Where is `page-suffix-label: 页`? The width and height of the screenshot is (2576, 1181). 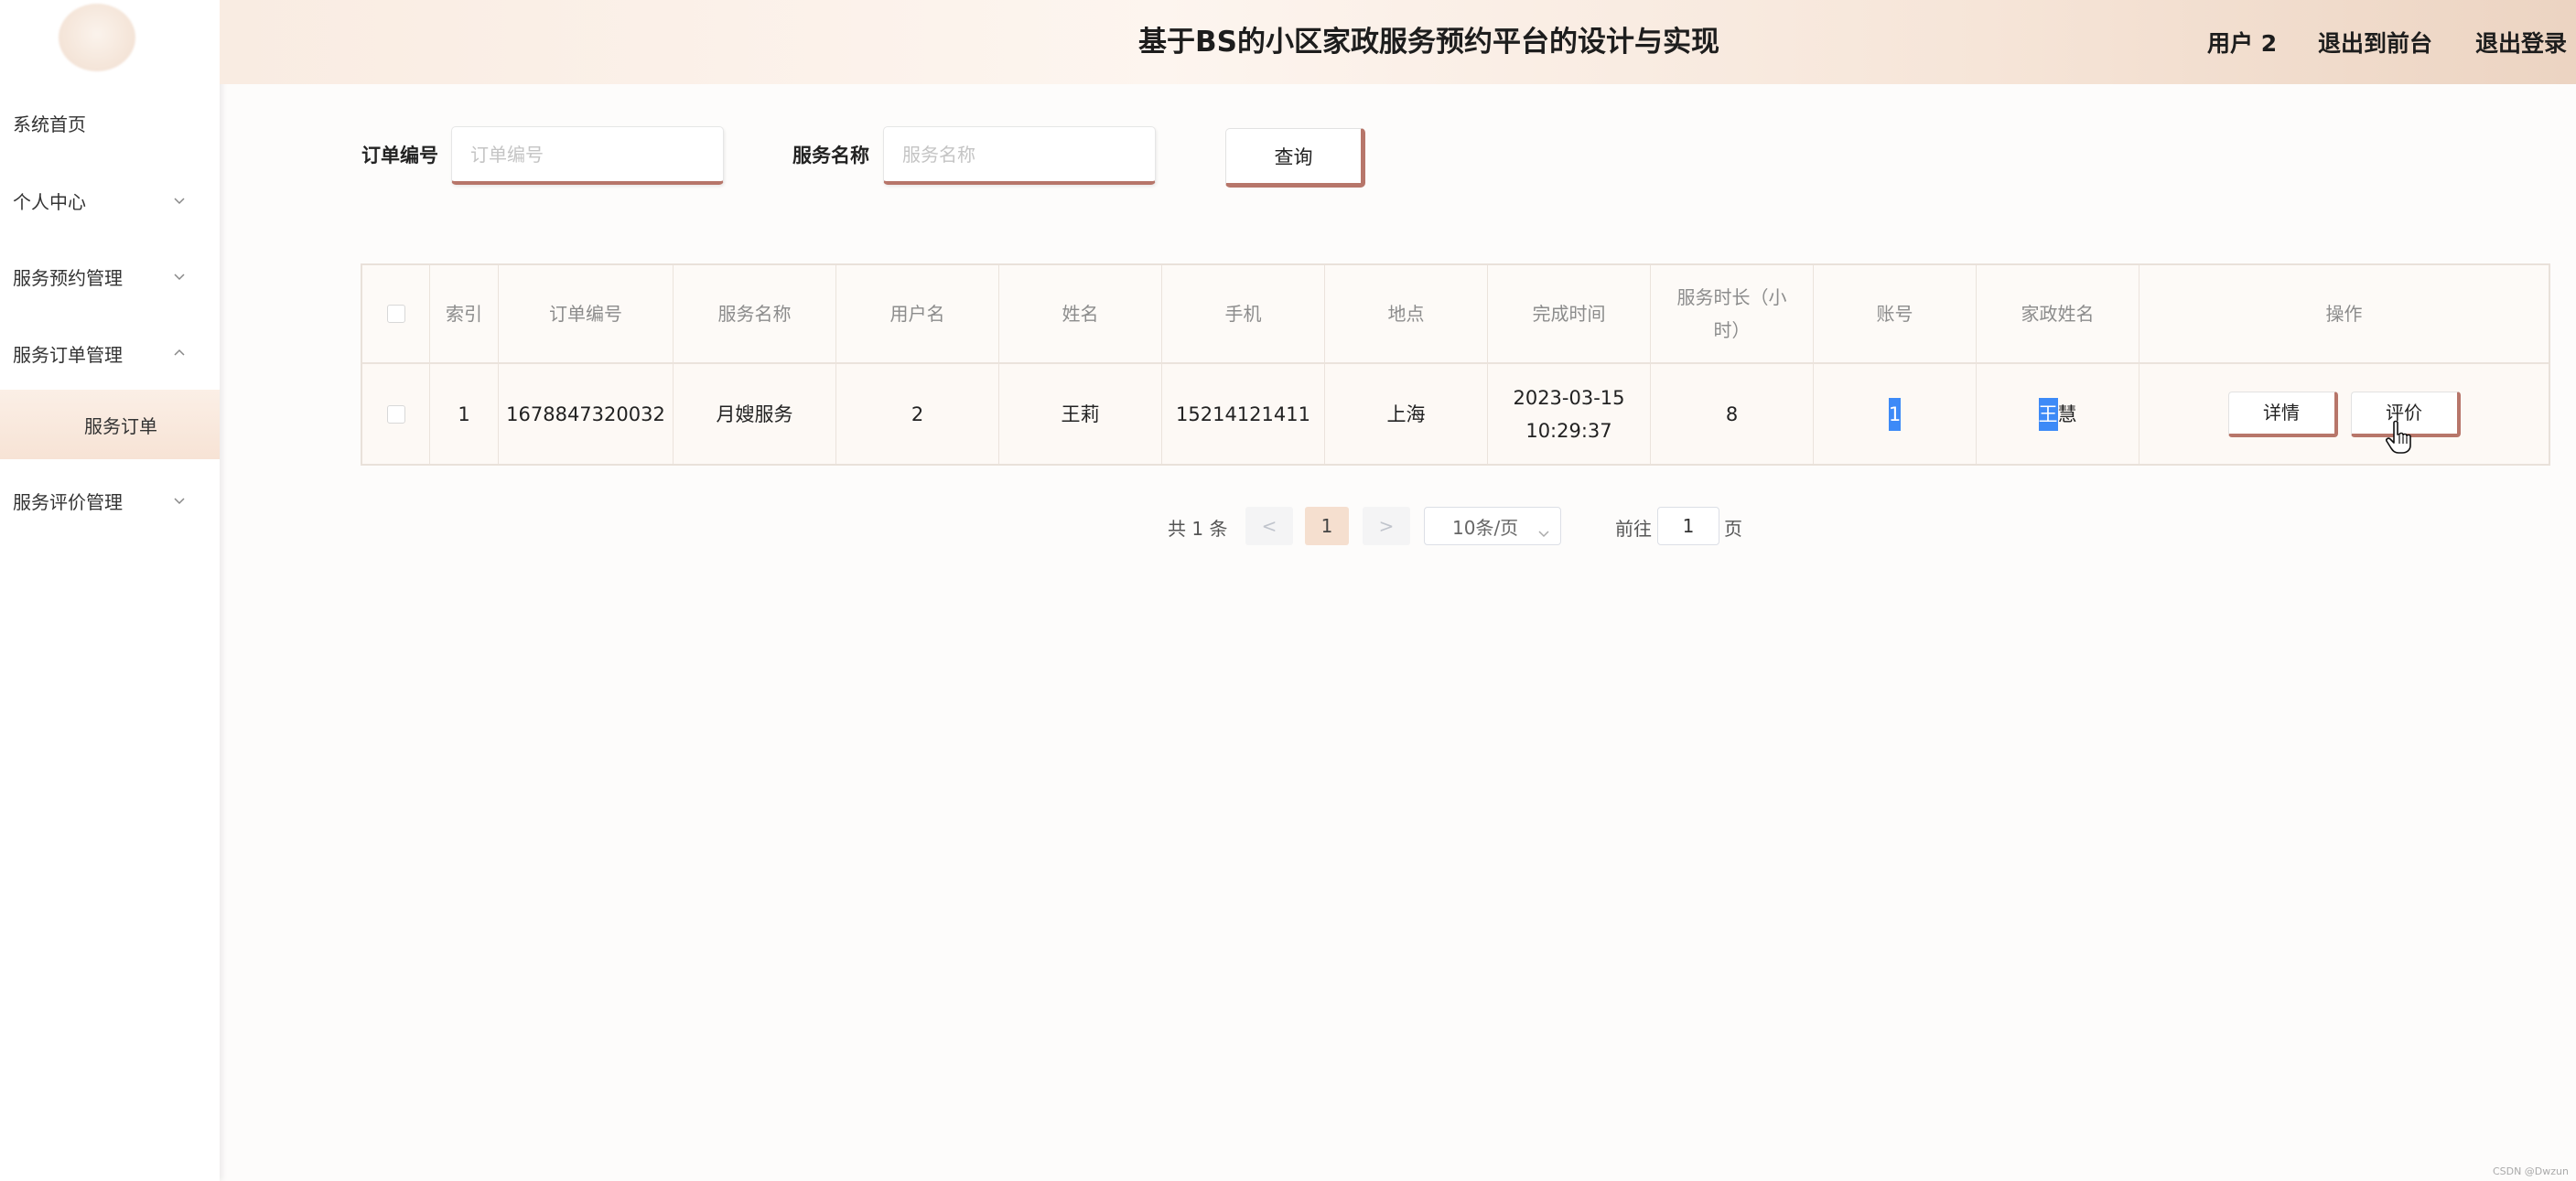
page-suffix-label: 页 is located at coordinates (1733, 529).